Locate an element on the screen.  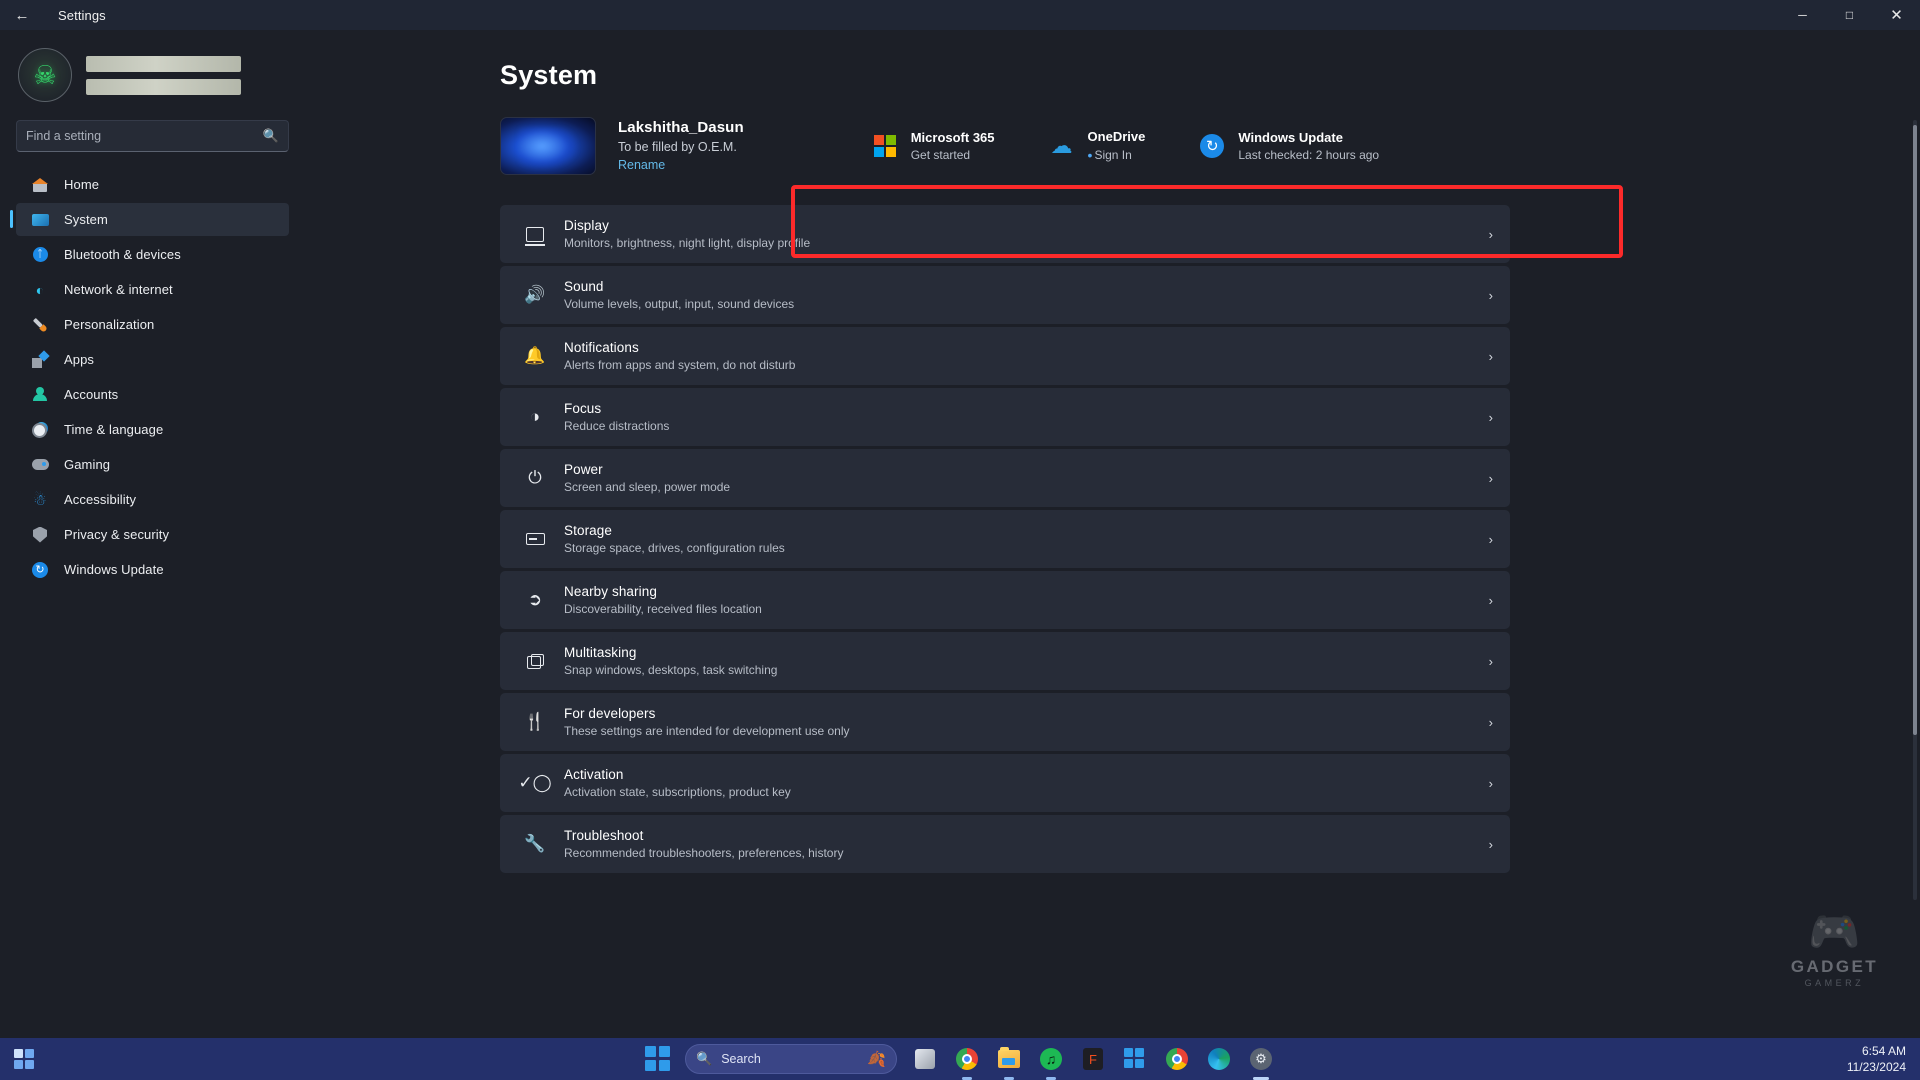
tile-onedrive: ☁ OneDrive • Sign In is located at coordinates (1097, 146).